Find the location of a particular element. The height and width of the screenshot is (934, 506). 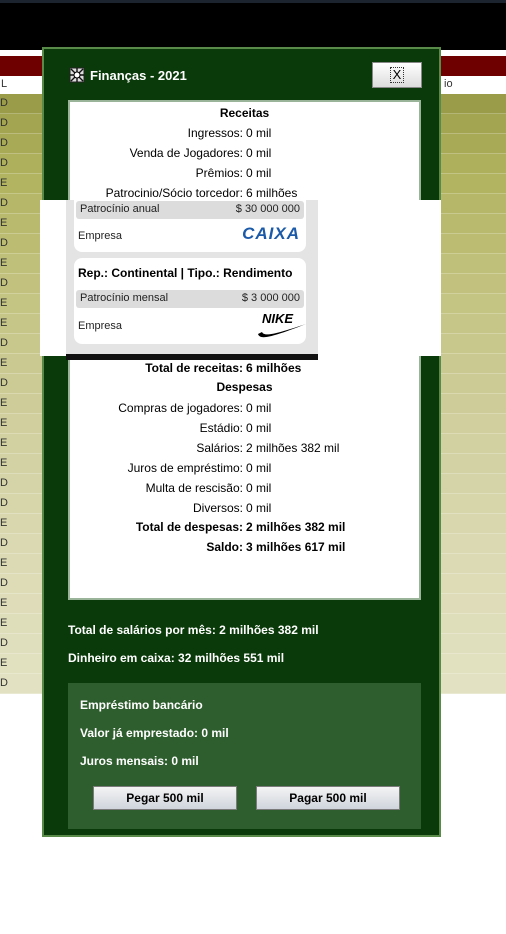

pay-loan-button: Pagar 500 mil is located at coordinates (328, 798).